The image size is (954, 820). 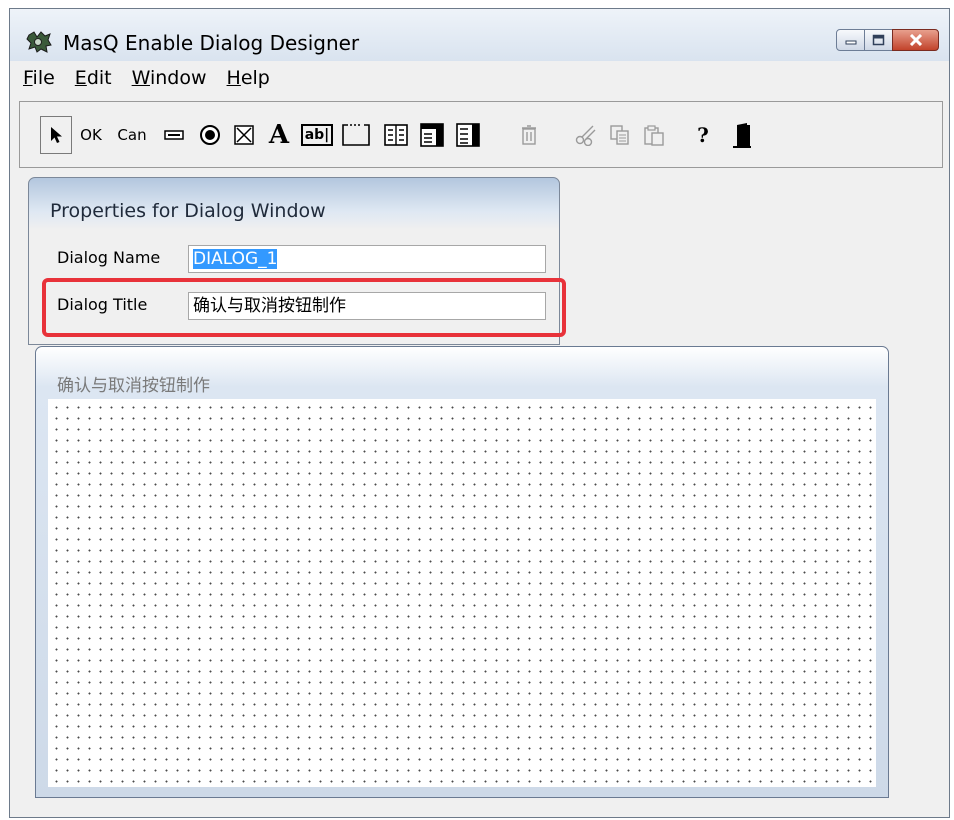 I want to click on checkbox-icon, so click(x=244, y=135).